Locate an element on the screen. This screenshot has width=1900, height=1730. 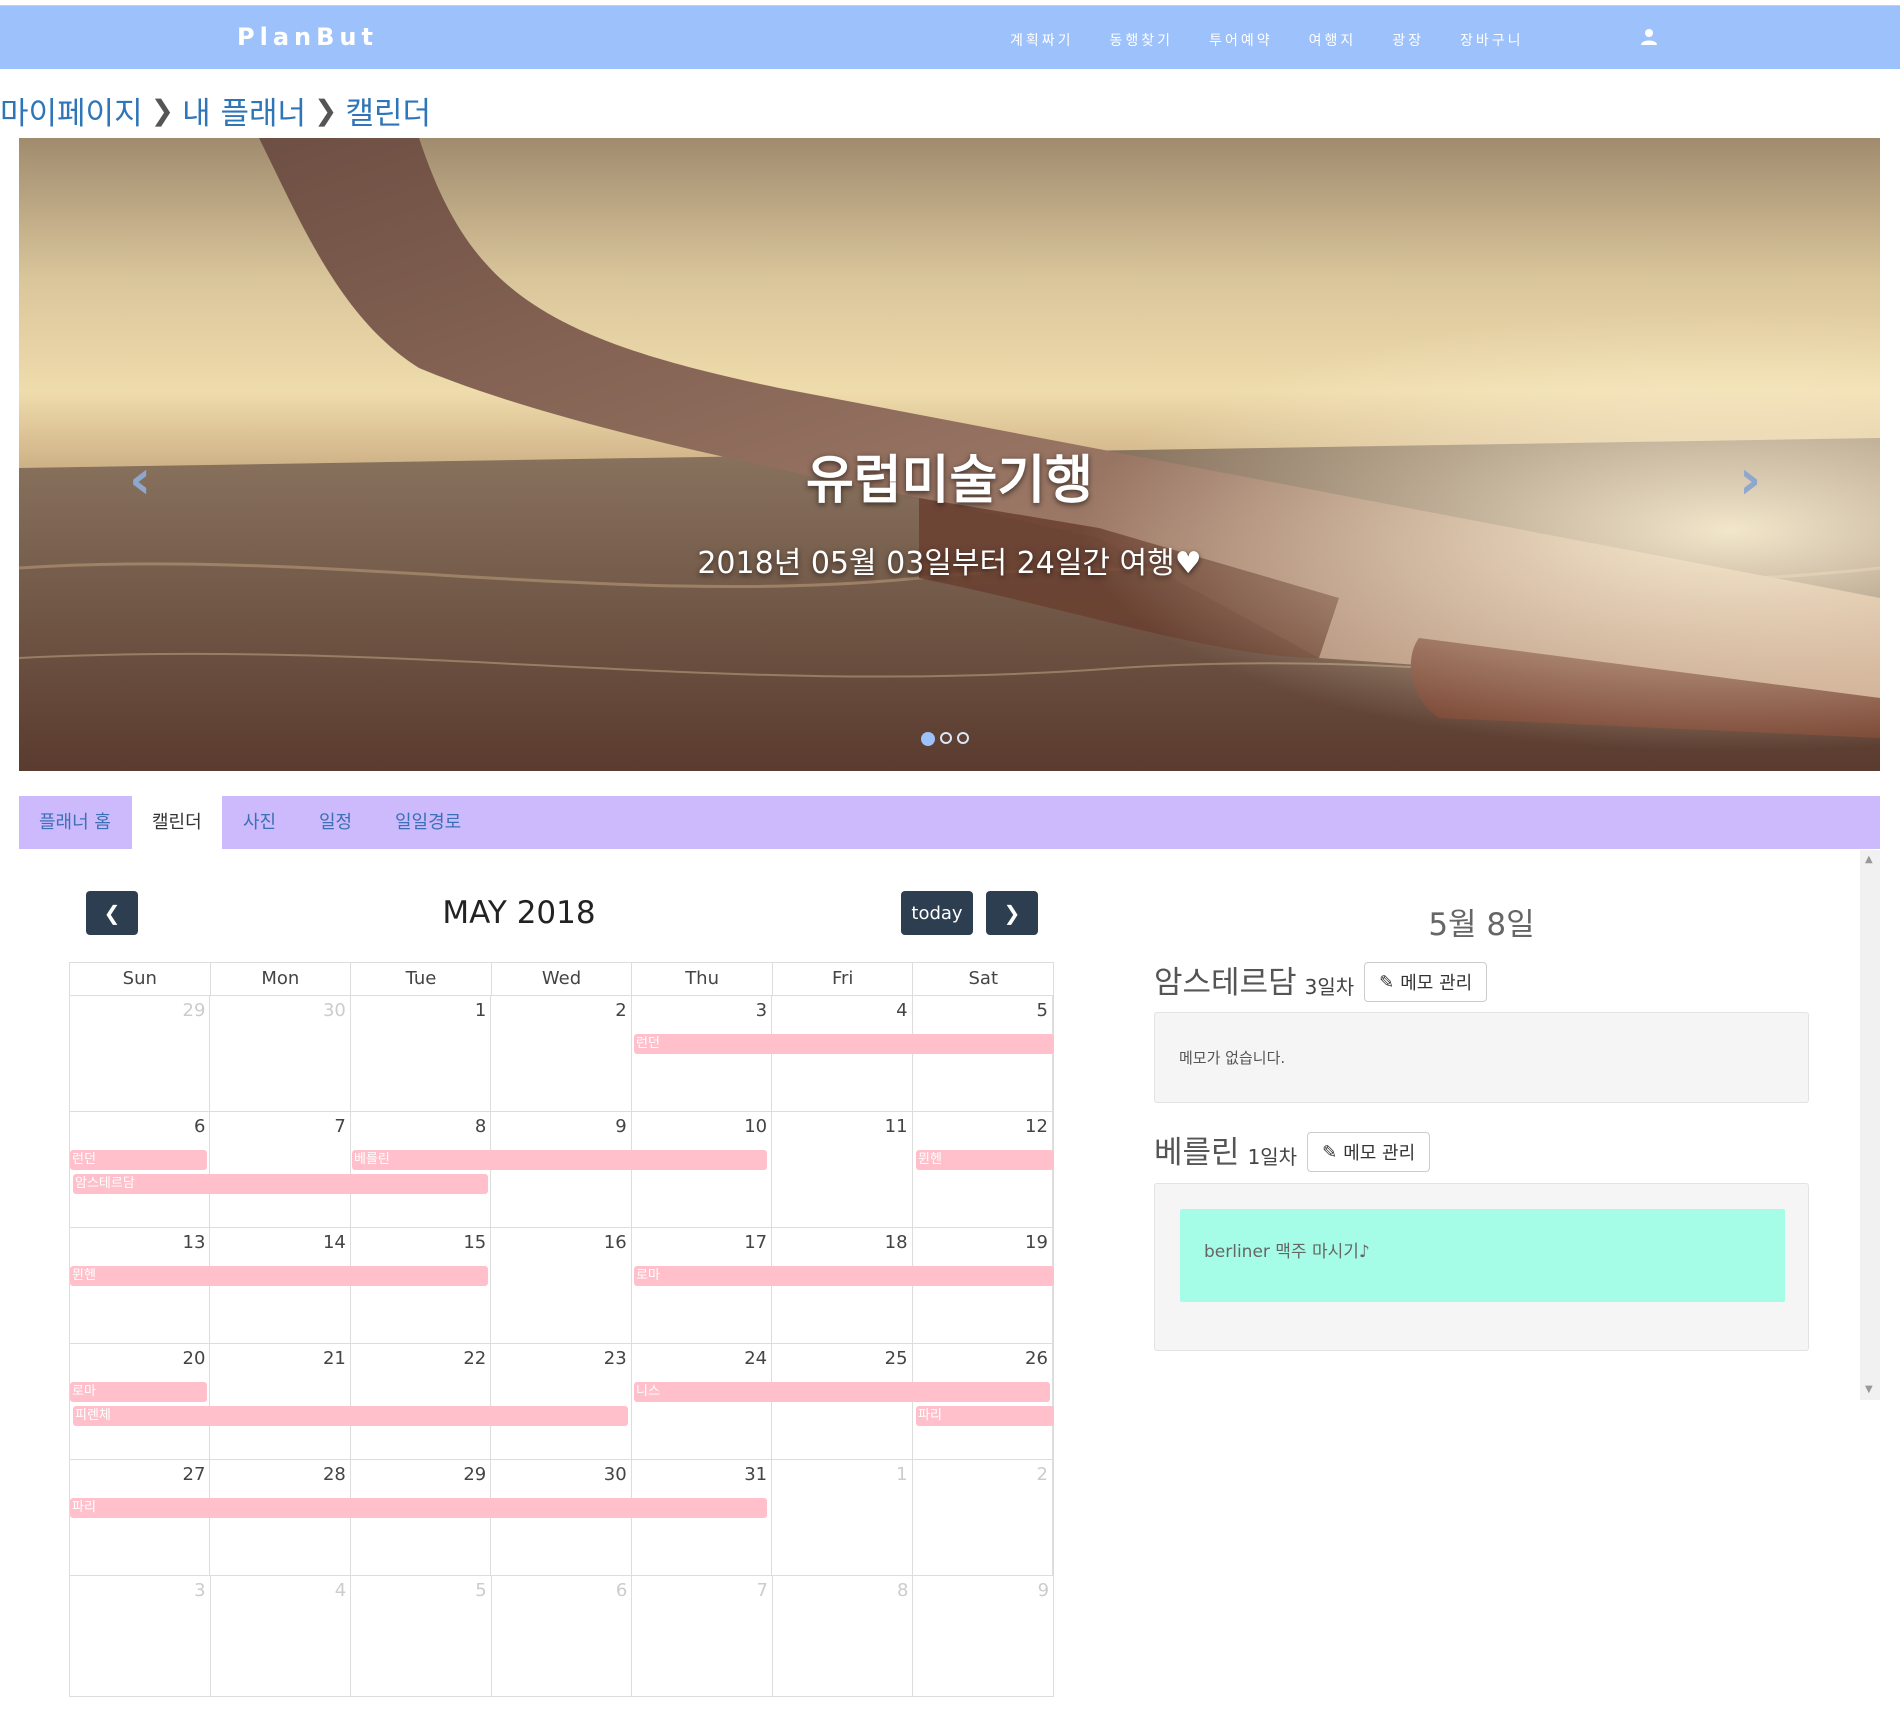
dow-wed: Wed is located at coordinates (562, 979).